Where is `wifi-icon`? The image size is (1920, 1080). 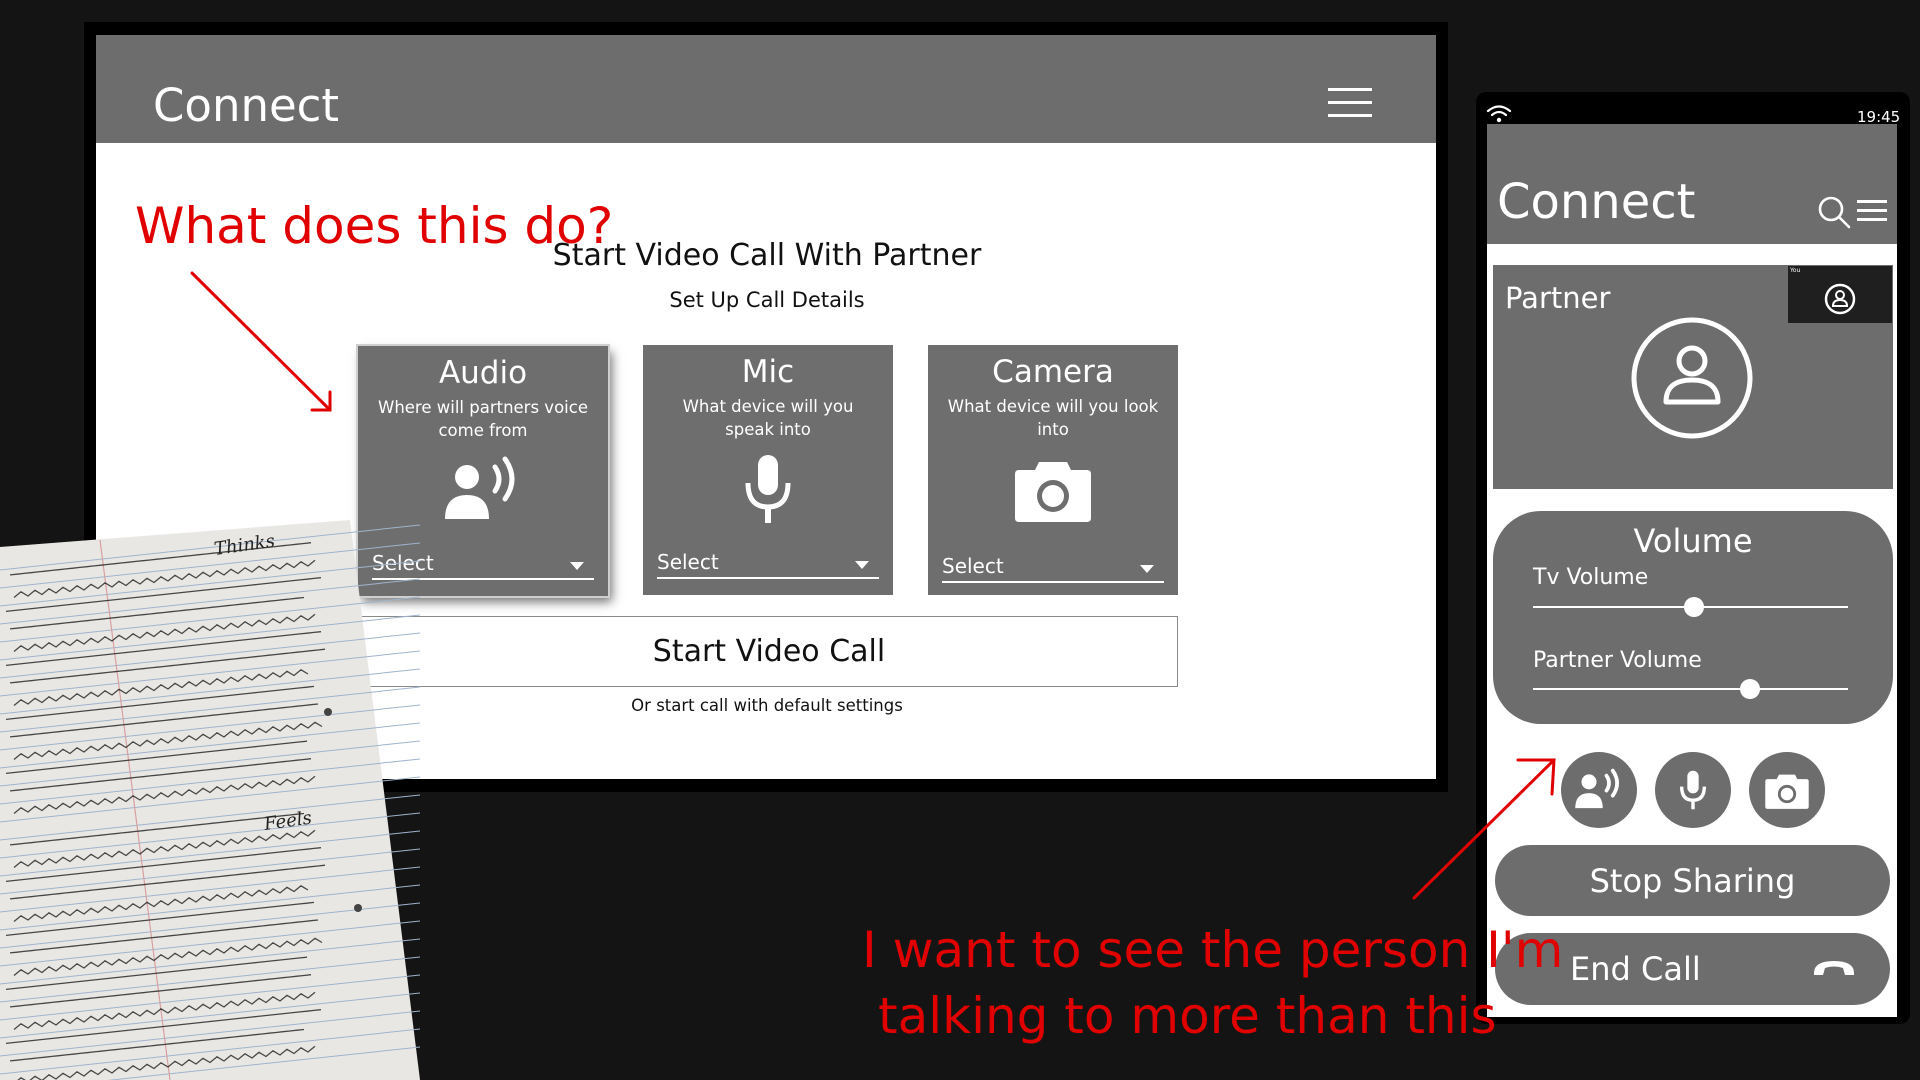
wifi-icon is located at coordinates (1499, 114).